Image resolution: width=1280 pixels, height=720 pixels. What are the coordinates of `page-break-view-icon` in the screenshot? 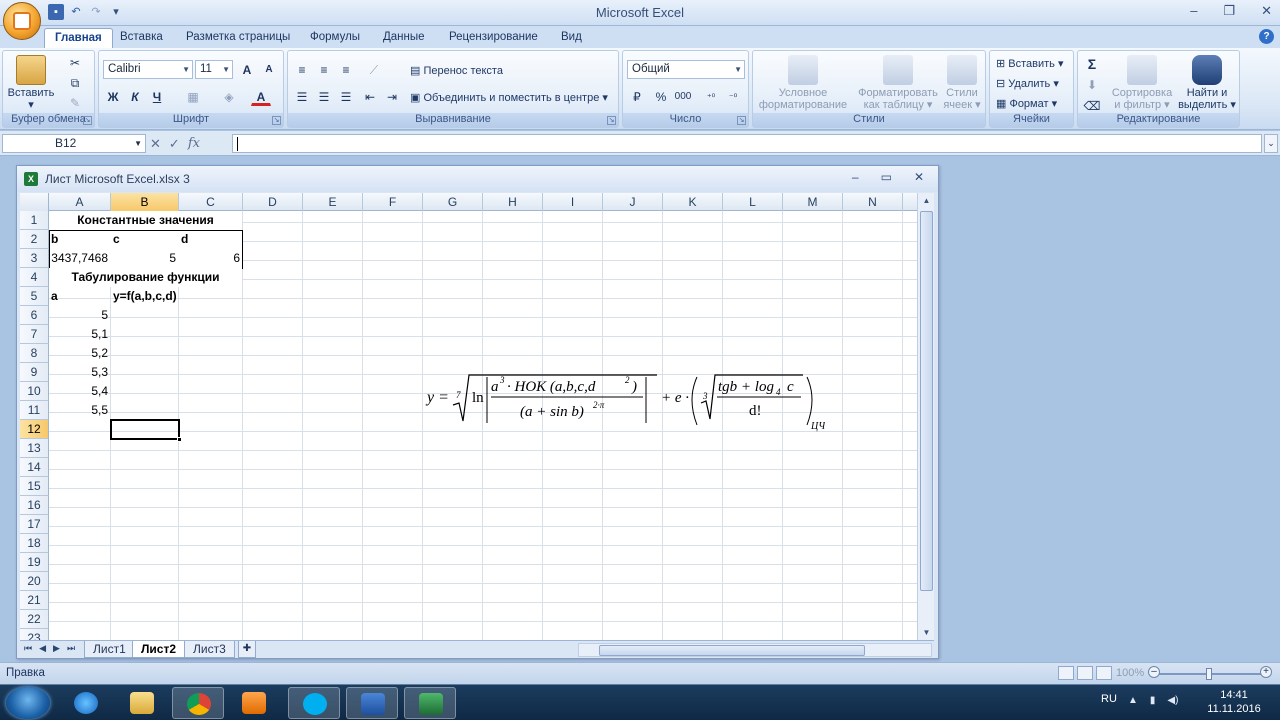 It's located at (1104, 673).